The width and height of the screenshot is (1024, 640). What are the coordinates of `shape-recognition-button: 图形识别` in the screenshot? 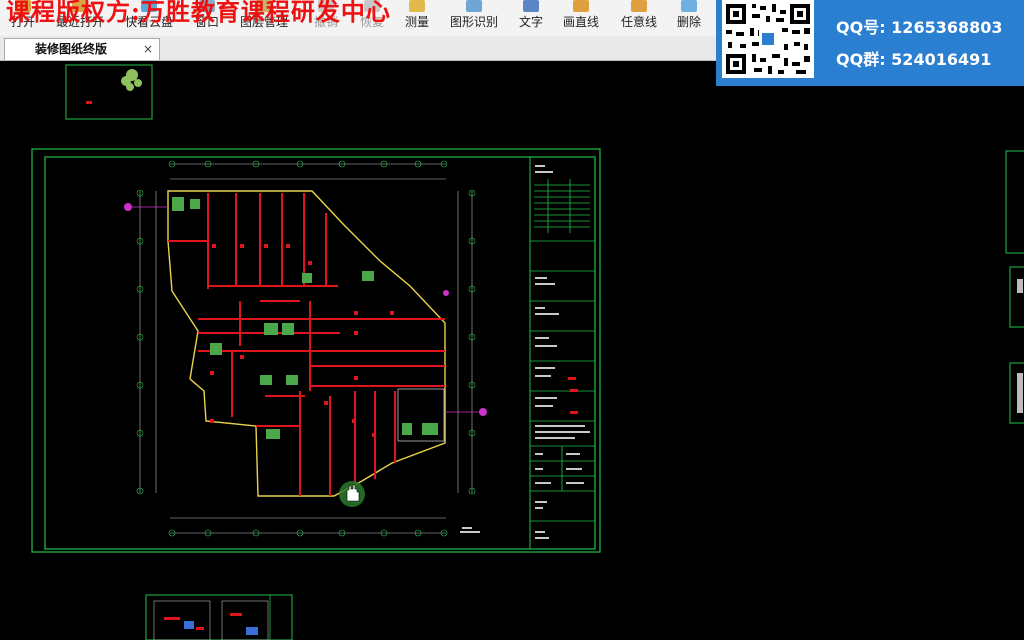 It's located at (474, 18).